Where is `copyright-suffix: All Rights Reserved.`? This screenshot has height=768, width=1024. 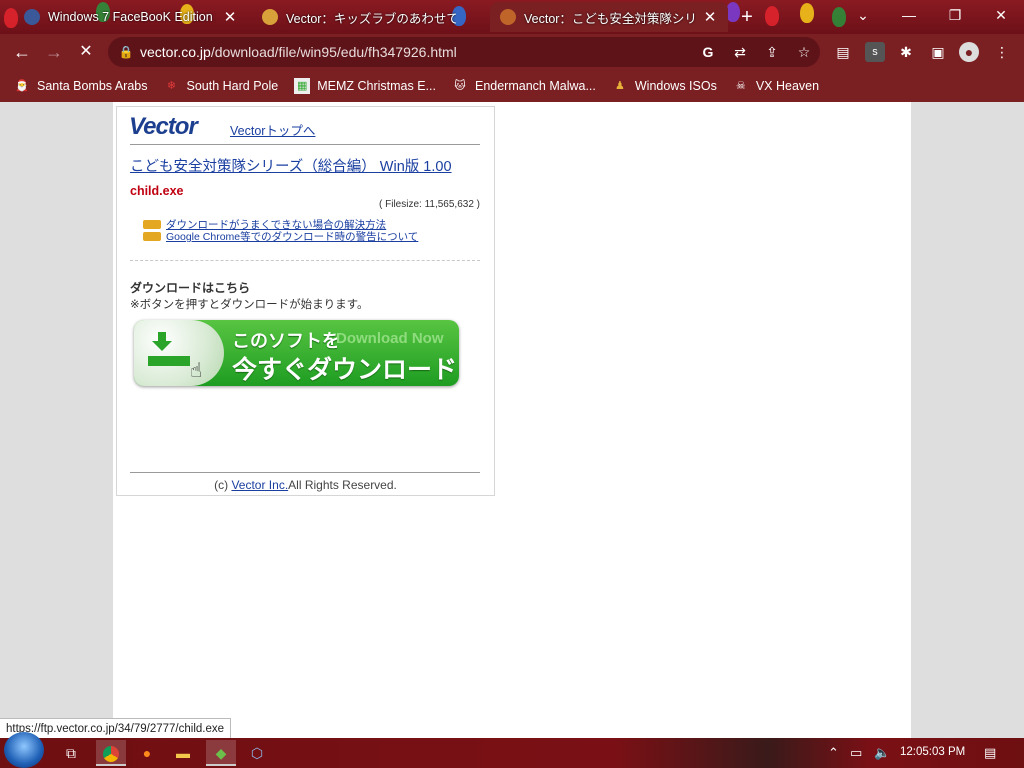
copyright-suffix: All Rights Reserved. is located at coordinates (342, 485).